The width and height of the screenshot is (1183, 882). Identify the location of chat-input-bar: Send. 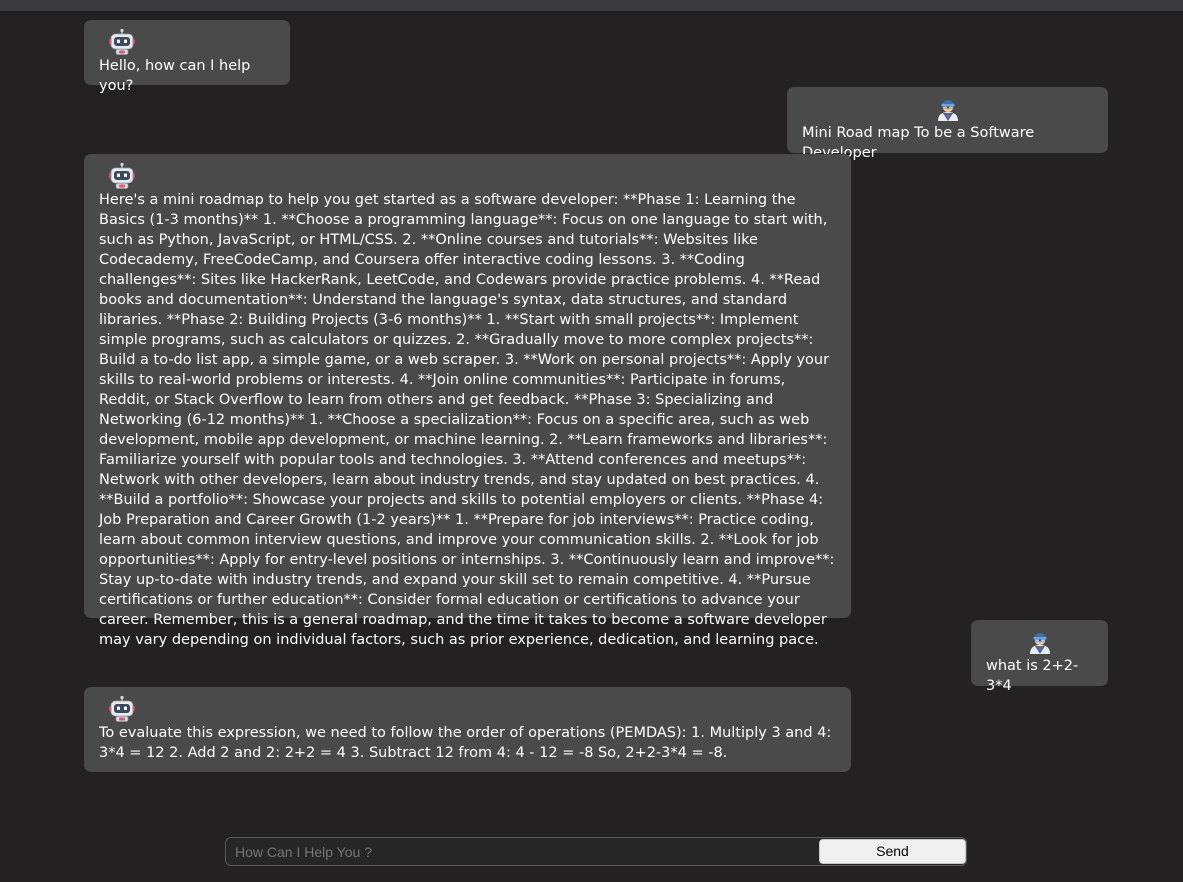
(596, 851).